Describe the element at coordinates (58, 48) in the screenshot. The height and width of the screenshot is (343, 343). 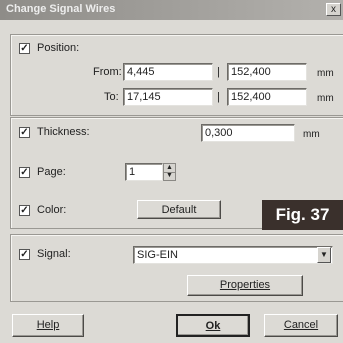
I see `position-label: Position:` at that location.